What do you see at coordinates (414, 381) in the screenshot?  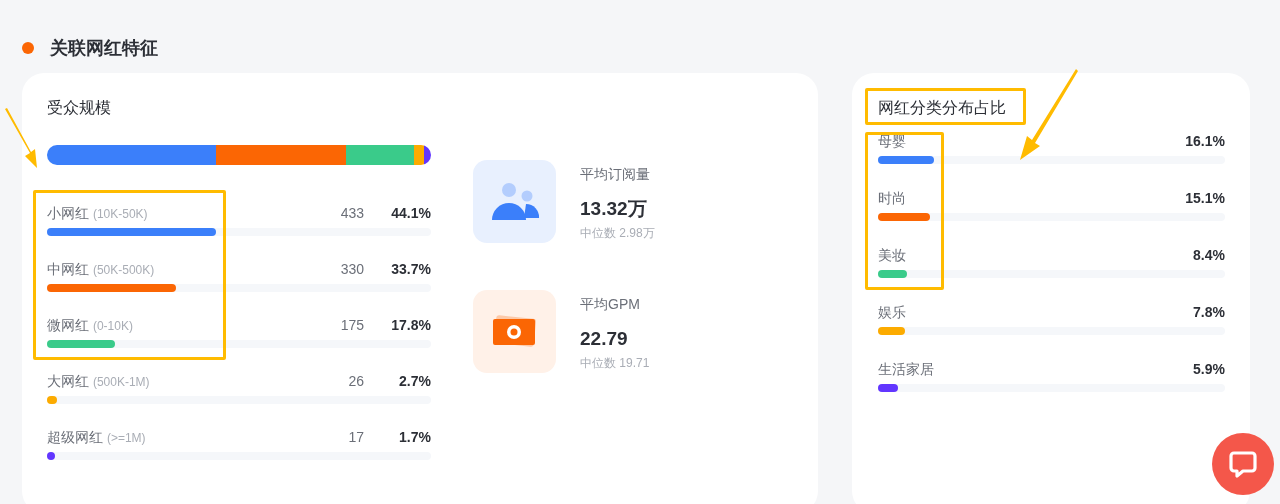 I see `tier-percent: 2.7%` at bounding box center [414, 381].